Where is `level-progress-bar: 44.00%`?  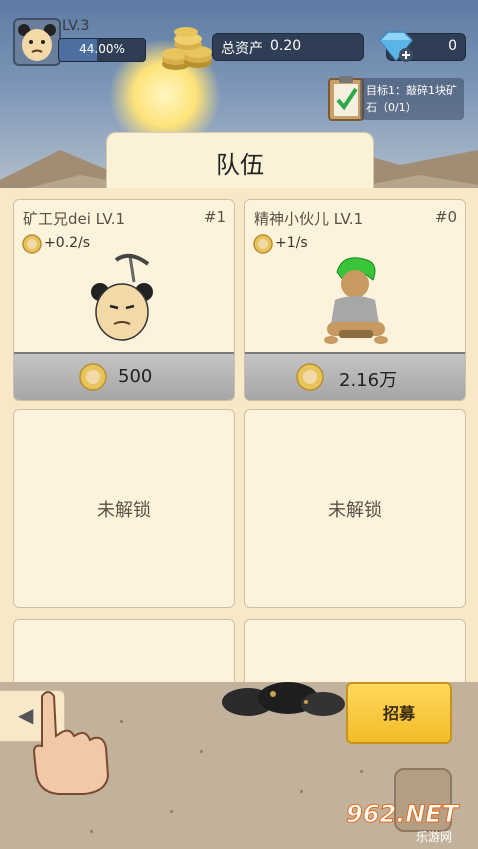 level-progress-bar: 44.00% is located at coordinates (102, 50).